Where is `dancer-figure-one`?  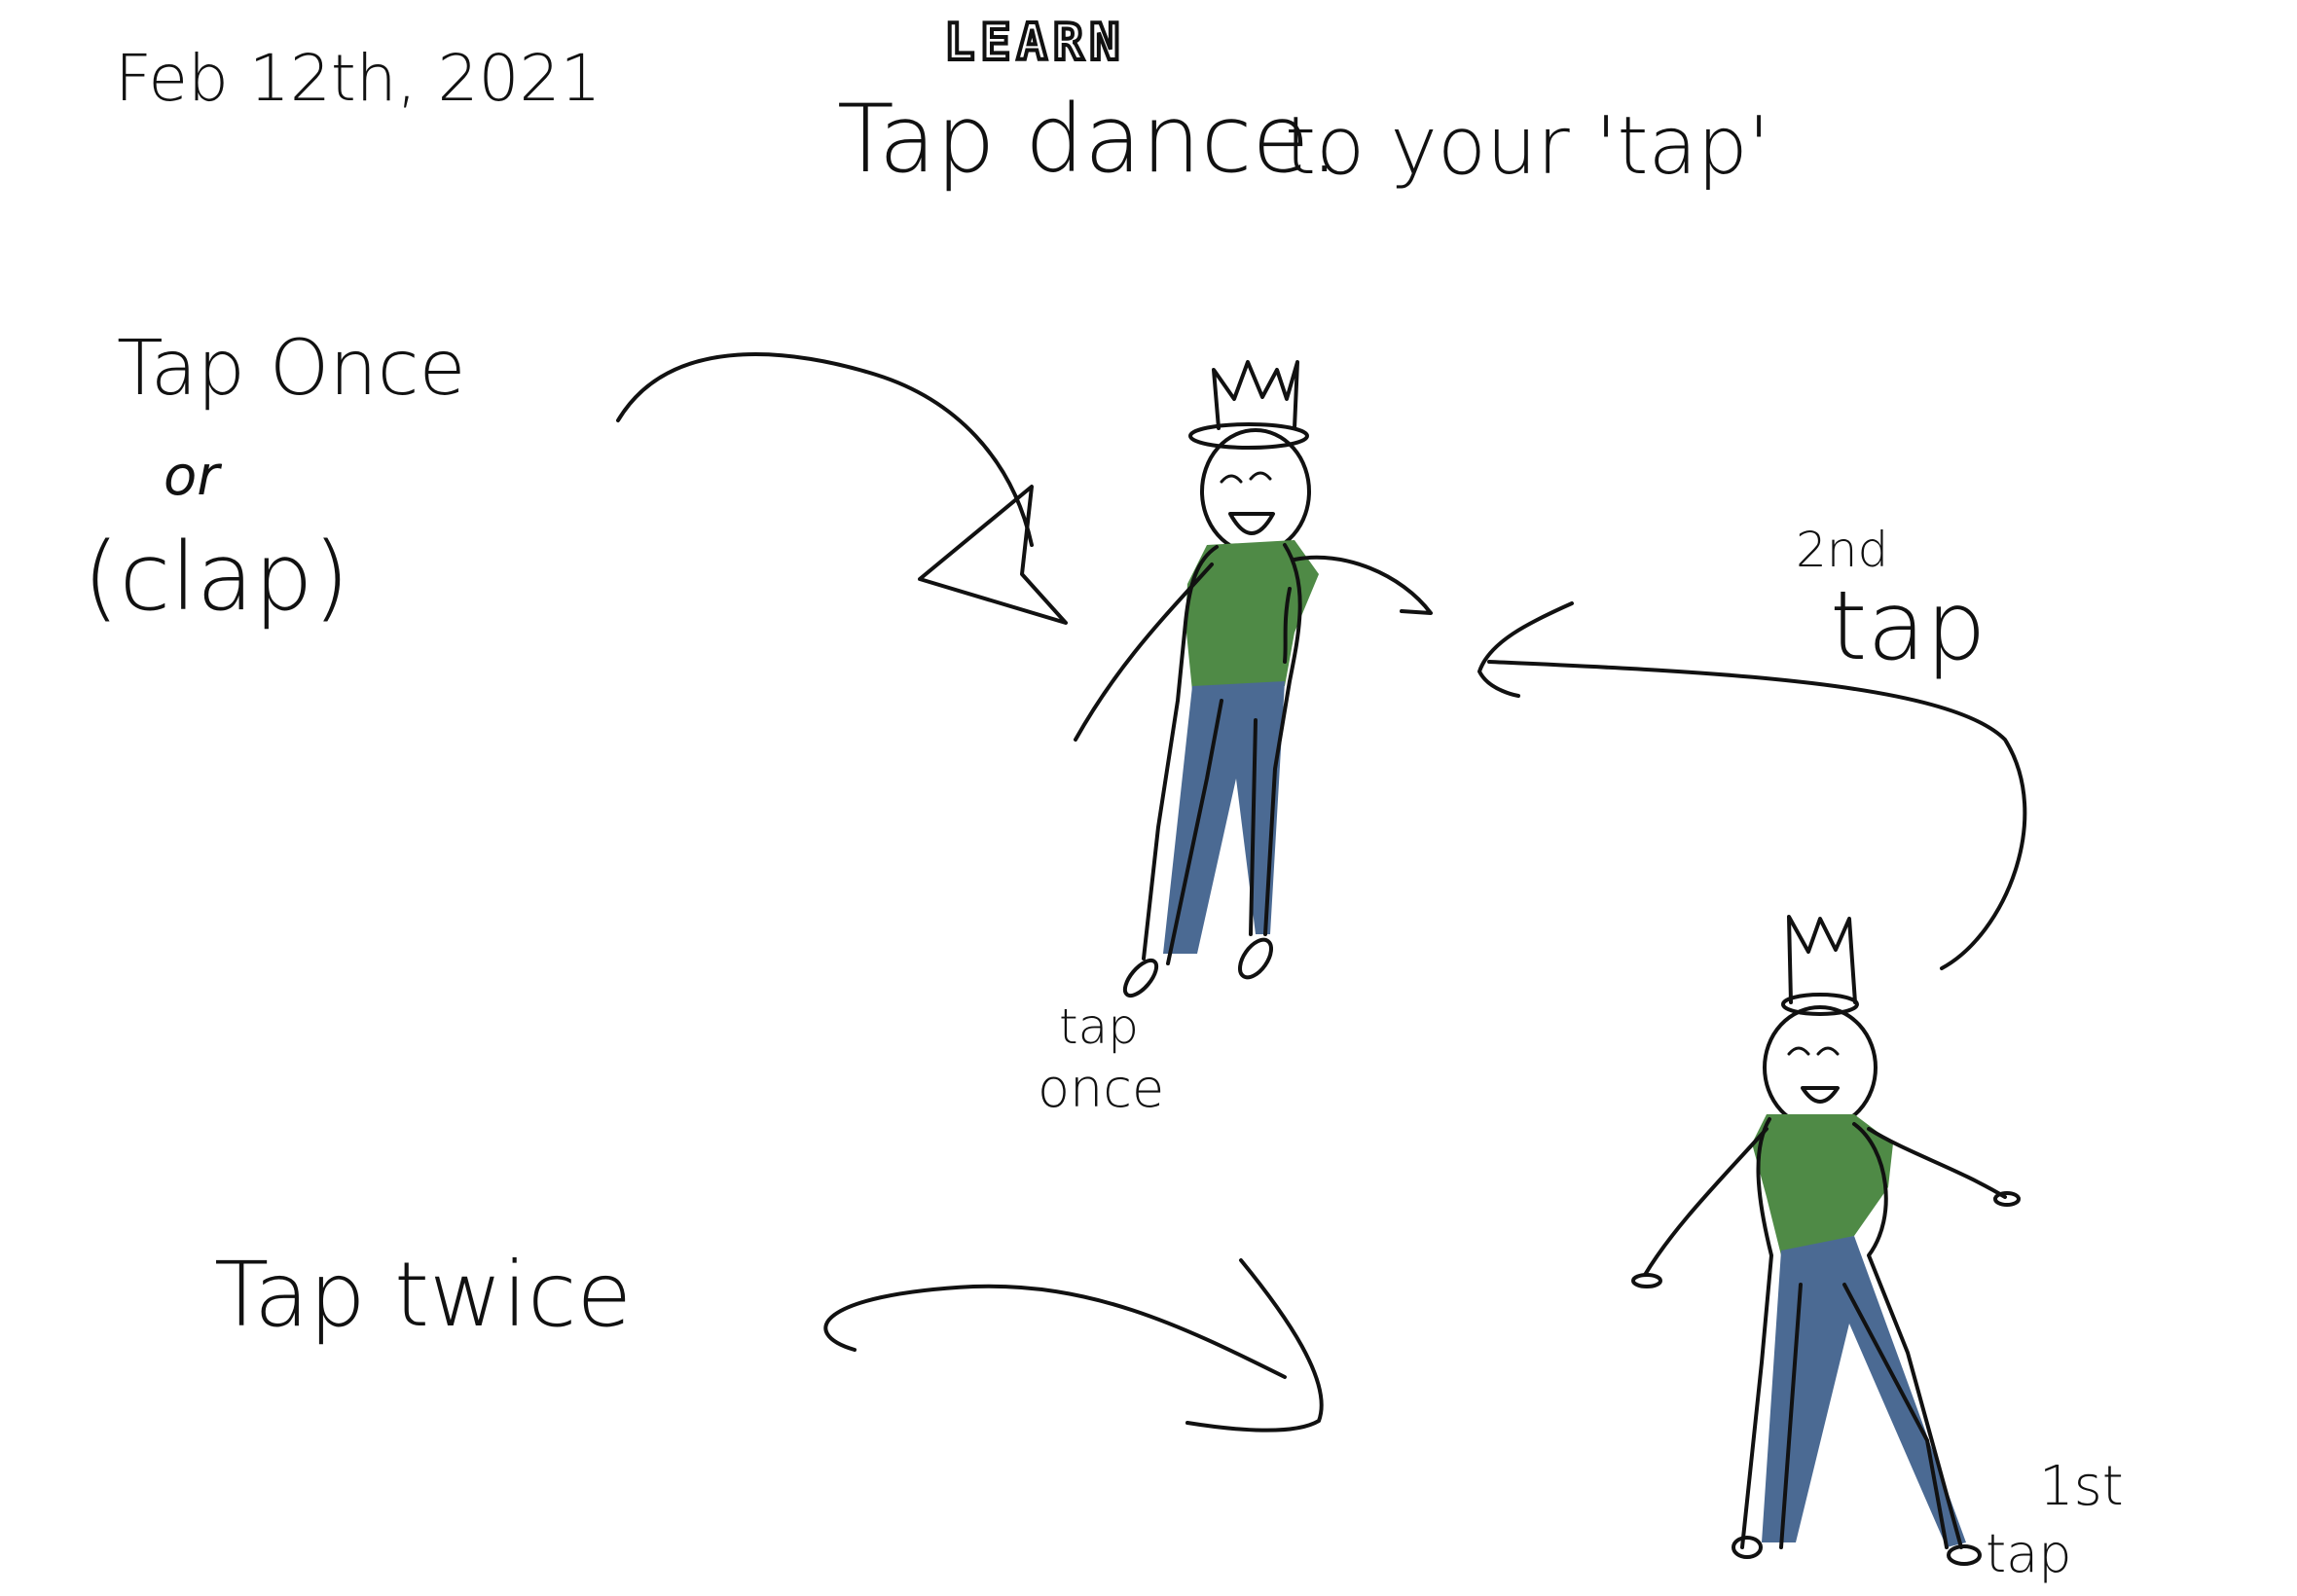
dancer-figure-one is located at coordinates (1253, 679).